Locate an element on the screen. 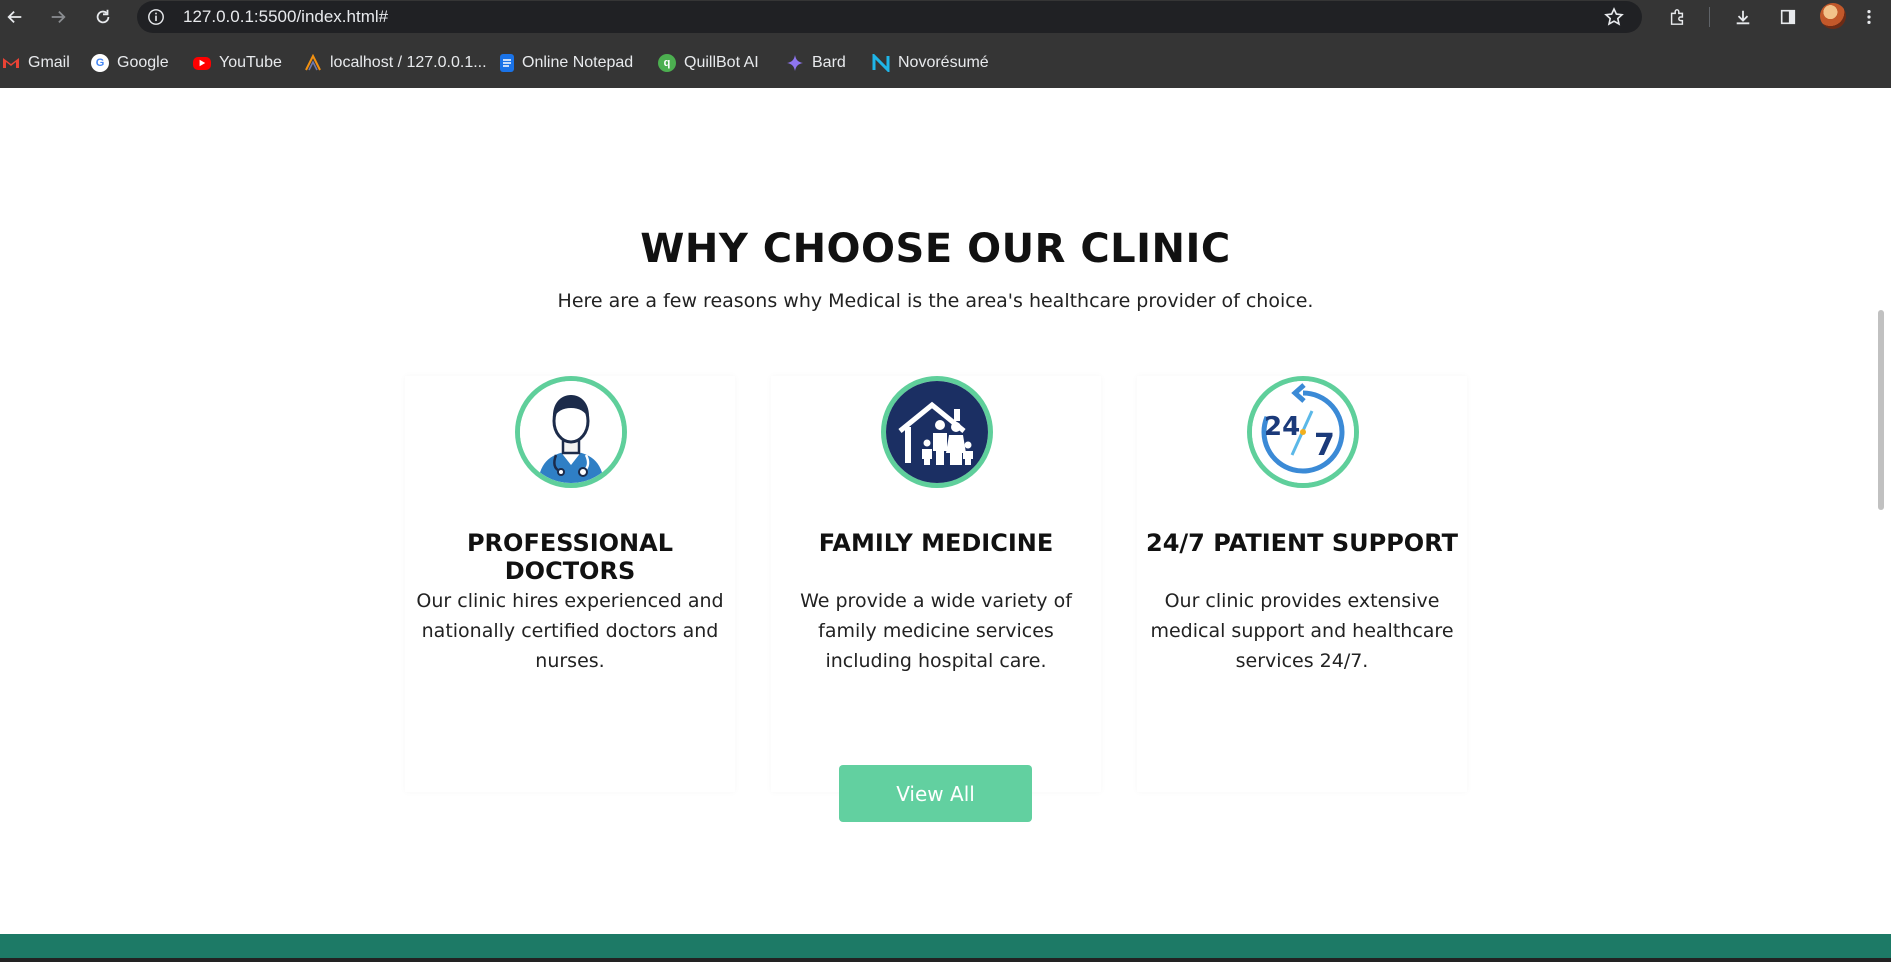 This screenshot has height=962, width=1891. footer-band is located at coordinates (945, 948).